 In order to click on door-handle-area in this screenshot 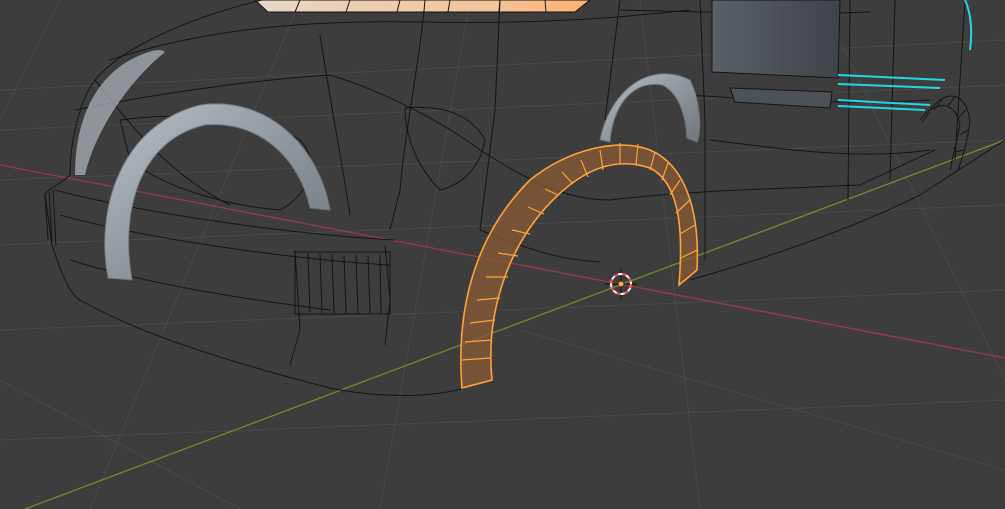, I will do `click(781, 98)`.